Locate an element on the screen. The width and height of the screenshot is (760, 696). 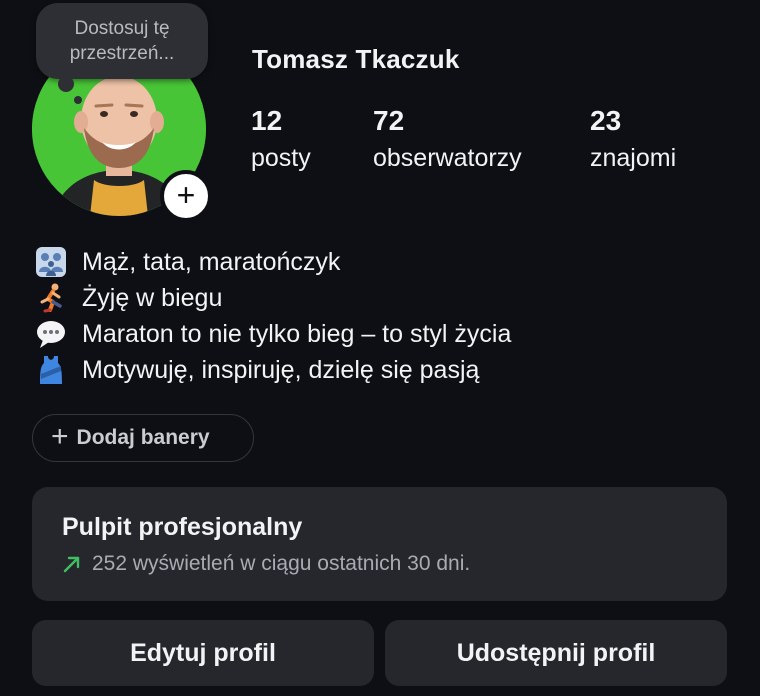
share-profile-label: Udostępnij profil is located at coordinates (556, 652).